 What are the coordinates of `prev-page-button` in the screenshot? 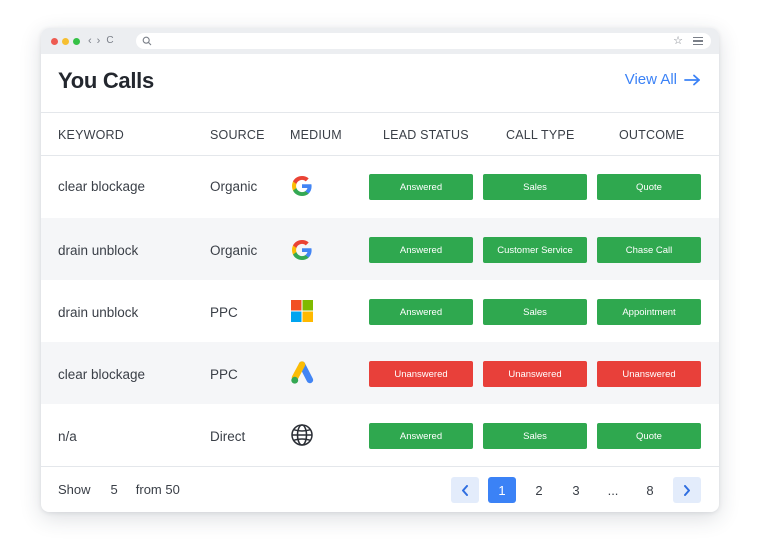 It's located at (465, 490).